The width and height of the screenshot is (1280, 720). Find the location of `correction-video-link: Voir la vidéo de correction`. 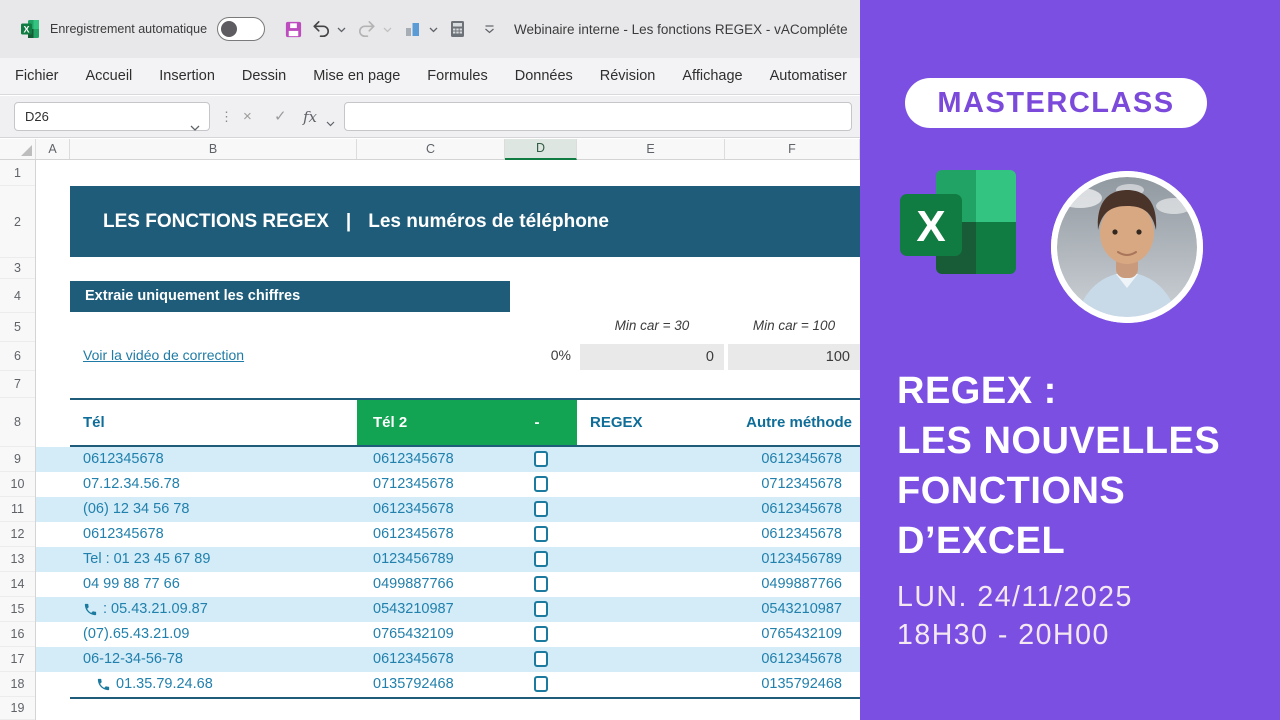

correction-video-link: Voir la vidéo de correction is located at coordinates (163, 355).